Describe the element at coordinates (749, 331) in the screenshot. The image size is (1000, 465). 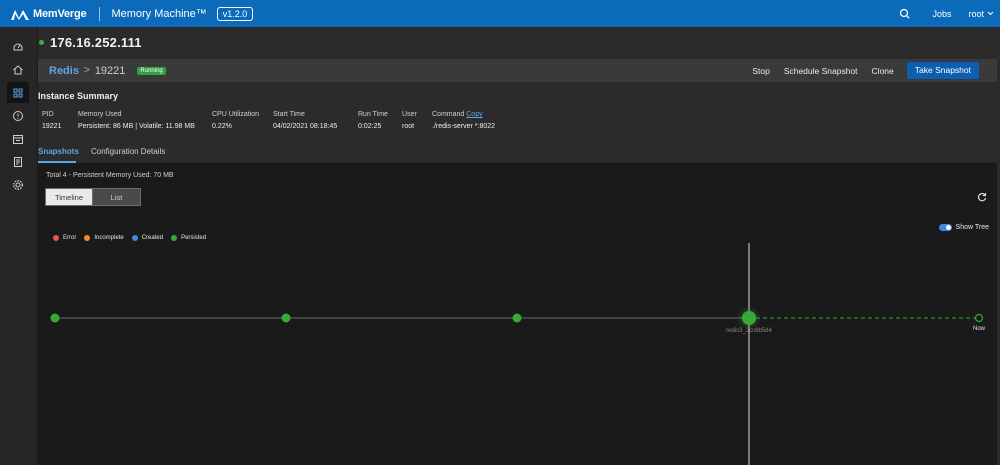
I see `selected-snapshot-label: redis3_2cc8b5d4` at that location.